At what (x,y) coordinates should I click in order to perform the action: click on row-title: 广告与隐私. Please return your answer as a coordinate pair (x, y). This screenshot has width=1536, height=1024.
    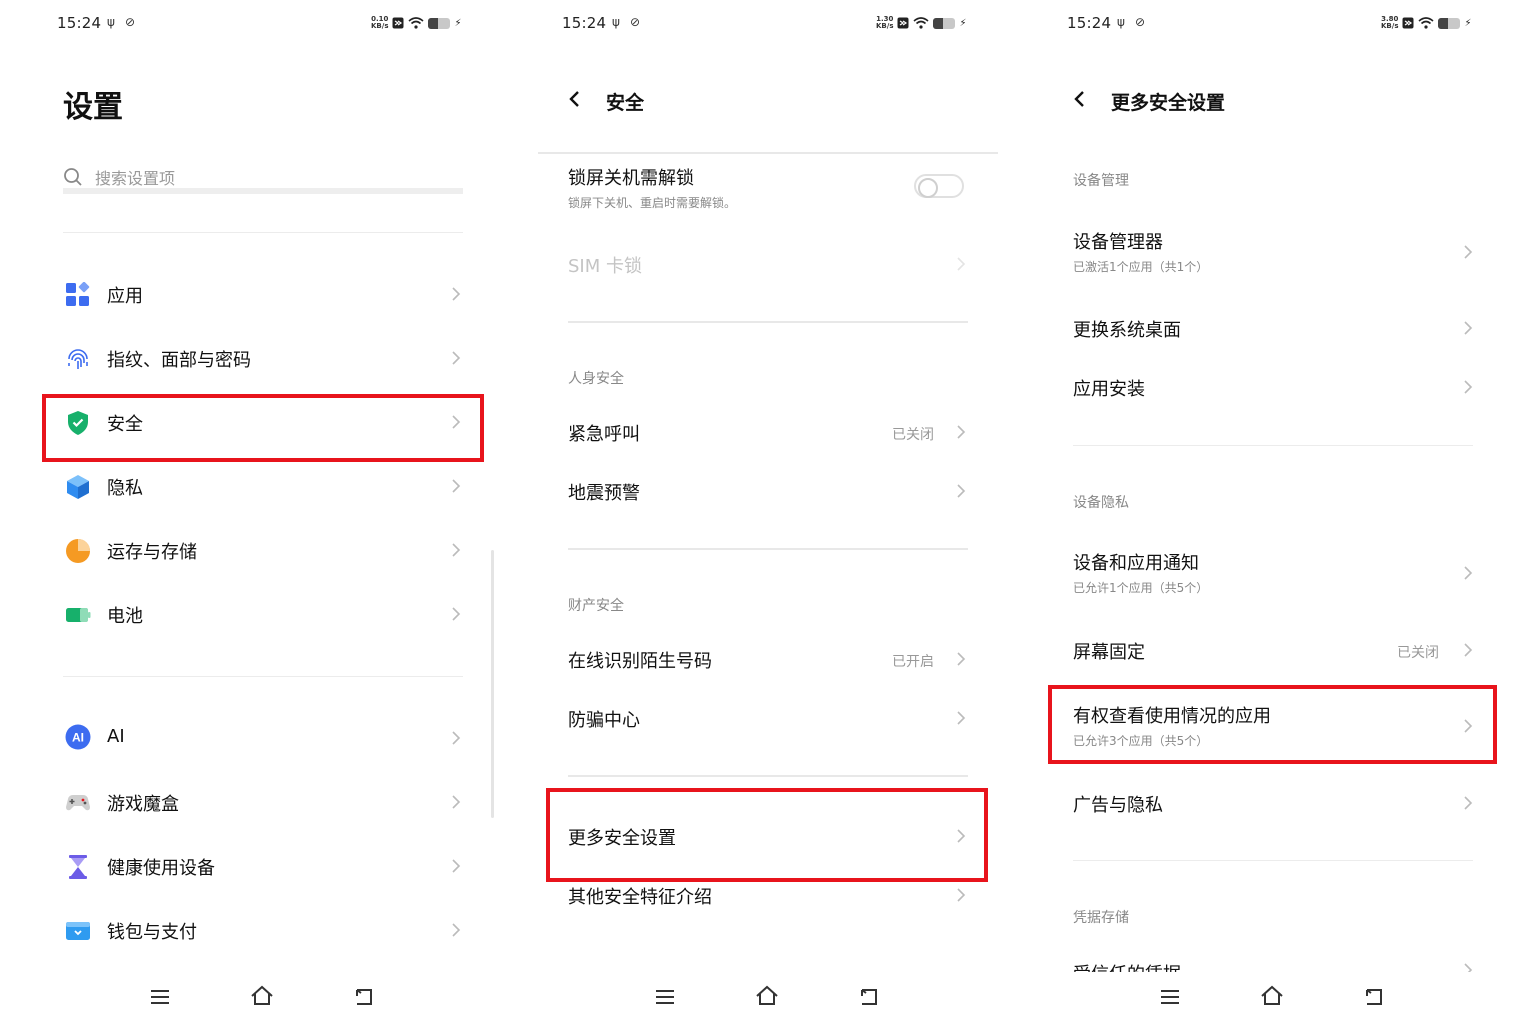
    Looking at the image, I should click on (1118, 805).